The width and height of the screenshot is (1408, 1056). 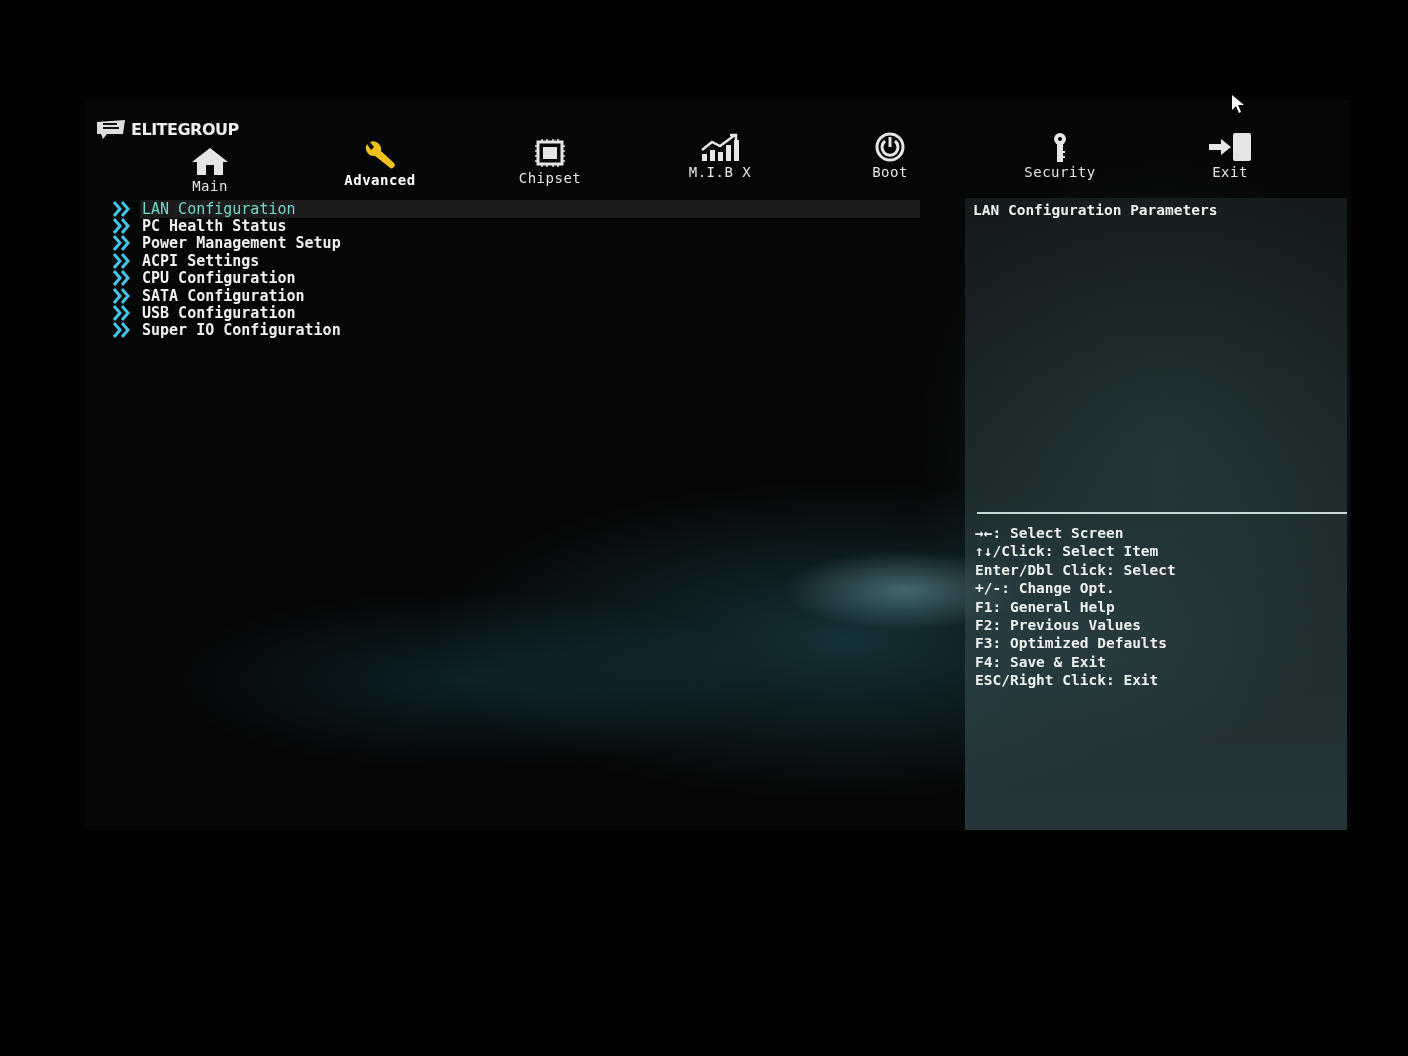 What do you see at coordinates (1041, 662) in the screenshot?
I see `key-hint: F4: Save & Exit` at bounding box center [1041, 662].